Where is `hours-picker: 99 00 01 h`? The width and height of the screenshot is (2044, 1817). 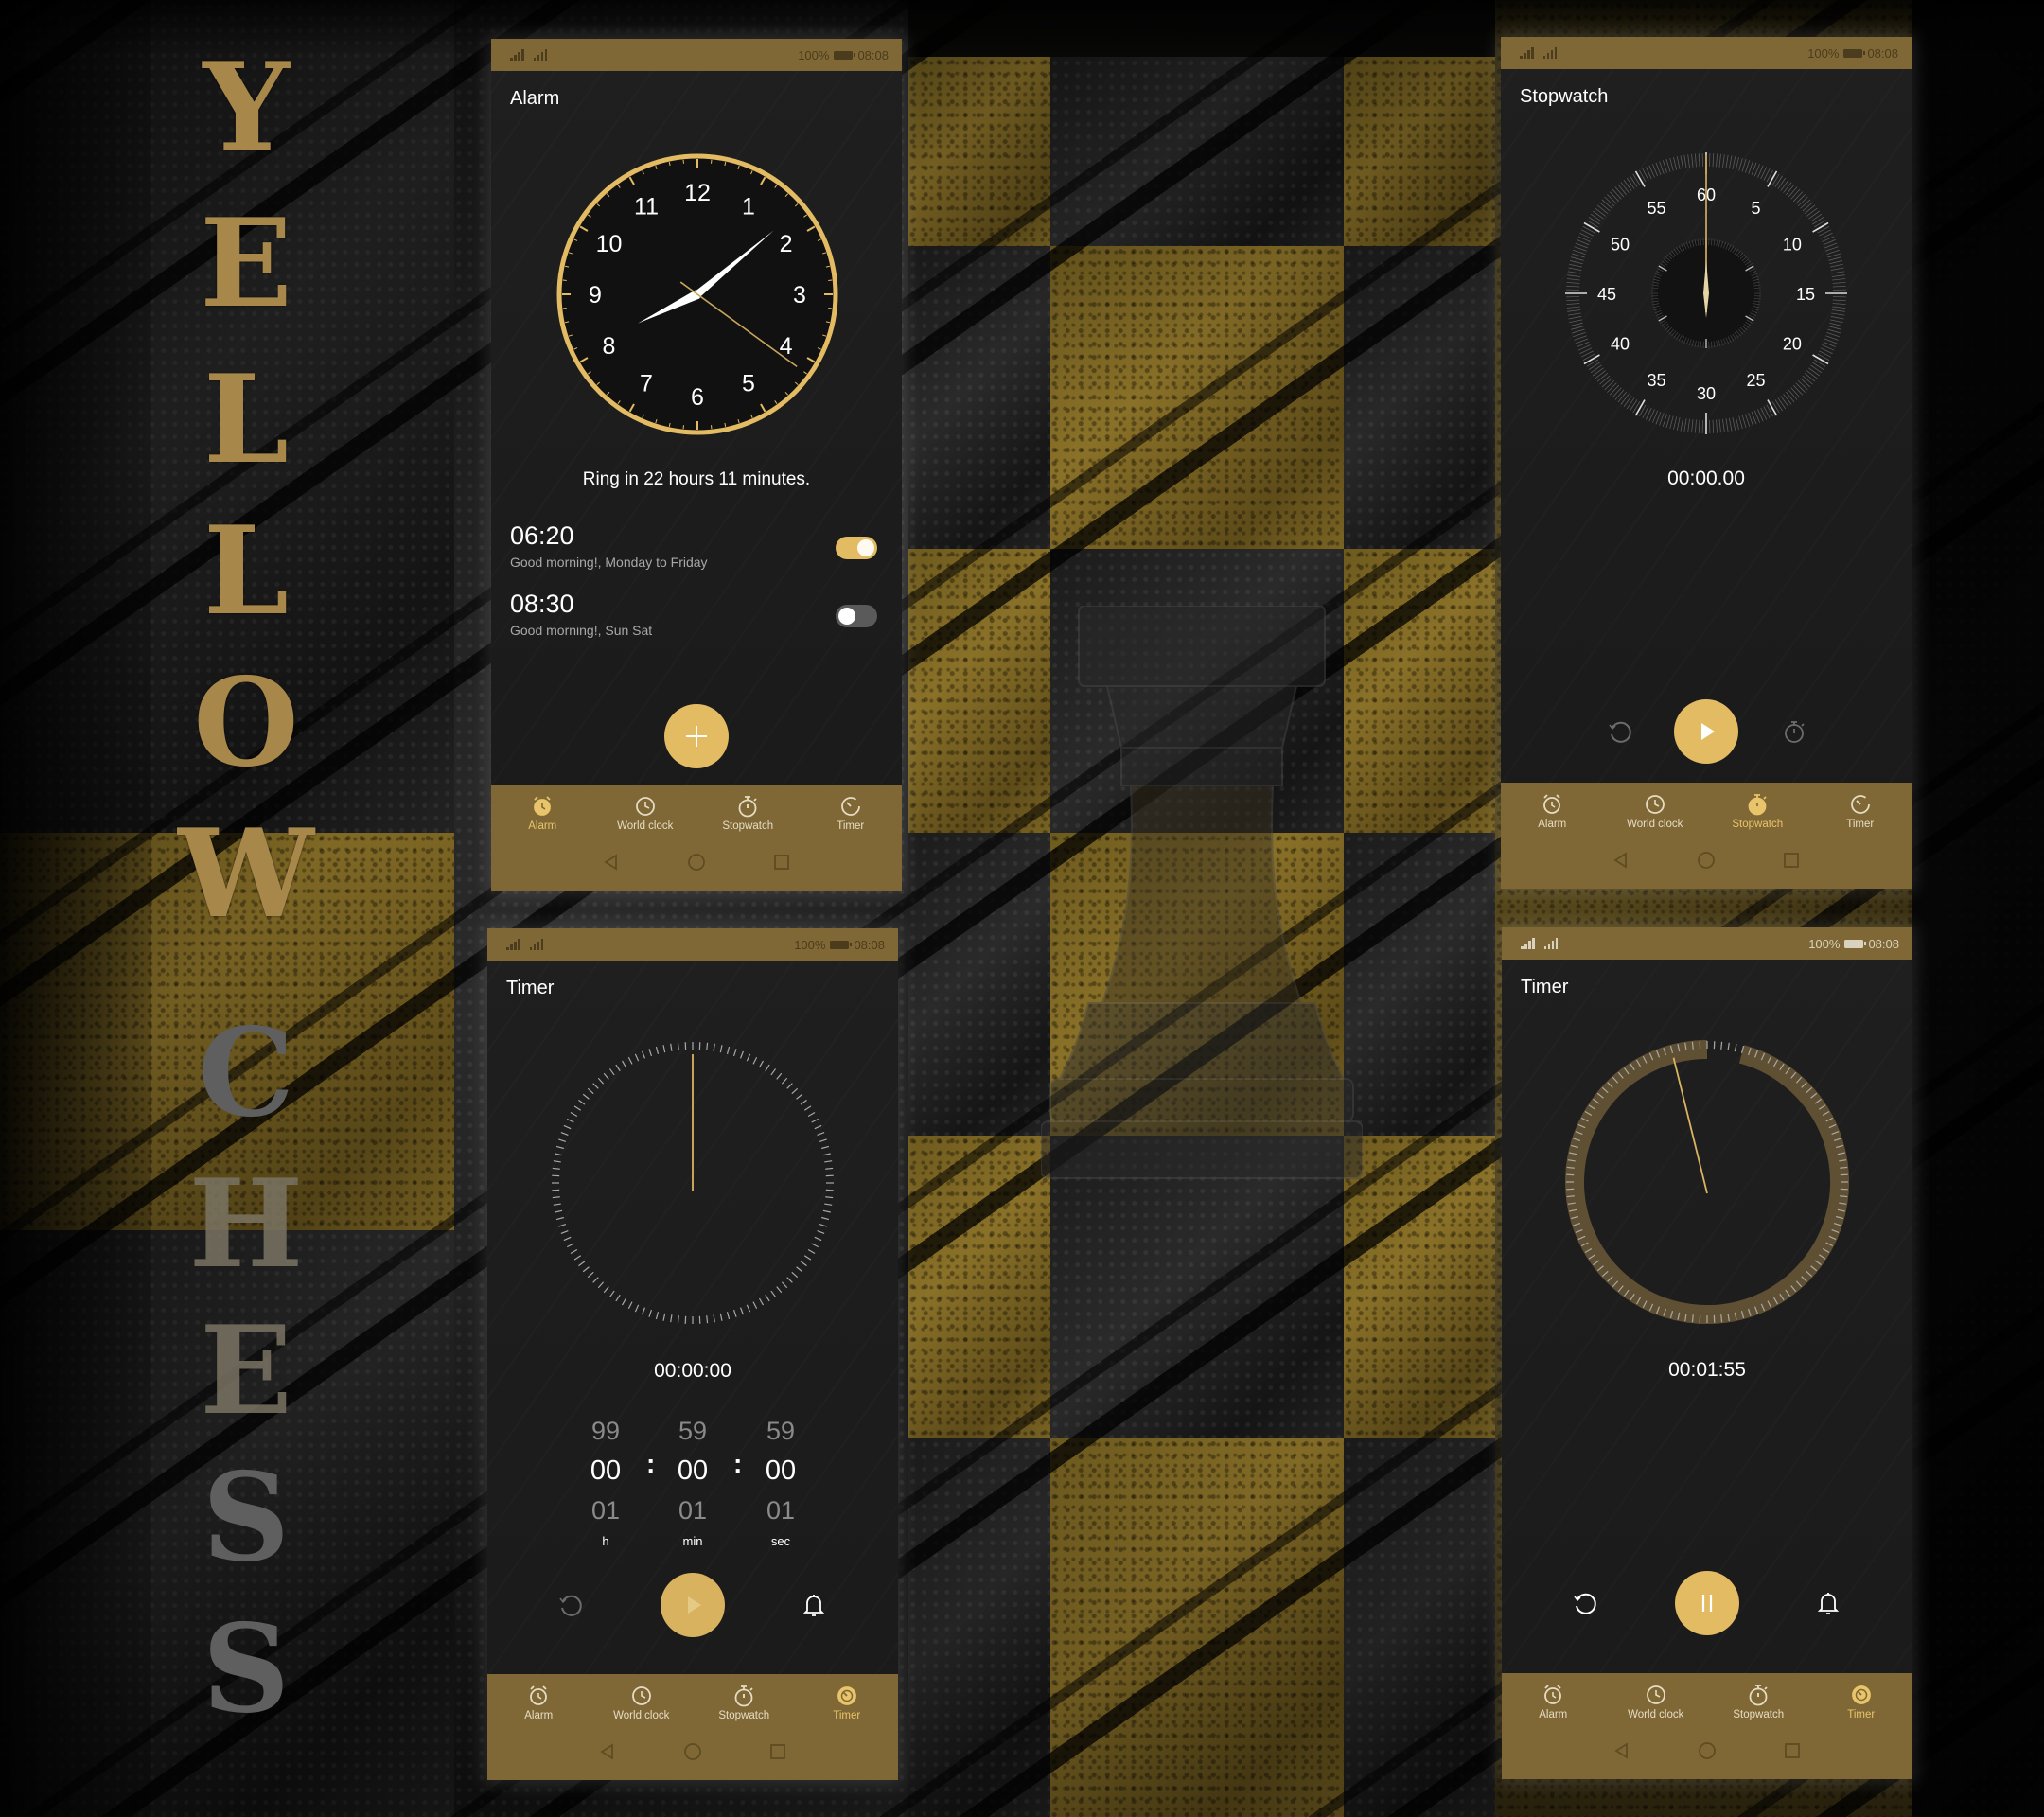 hours-picker: 99 00 01 h is located at coordinates (606, 1480).